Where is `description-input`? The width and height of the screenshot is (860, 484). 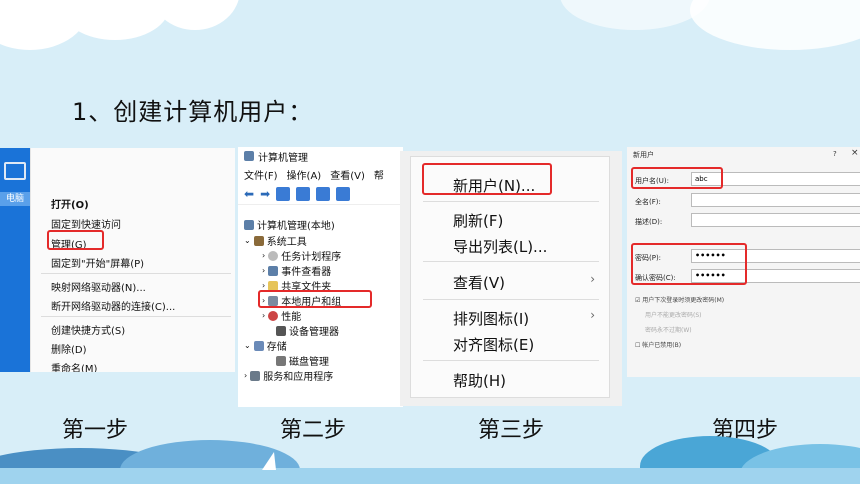 description-input is located at coordinates (775, 220).